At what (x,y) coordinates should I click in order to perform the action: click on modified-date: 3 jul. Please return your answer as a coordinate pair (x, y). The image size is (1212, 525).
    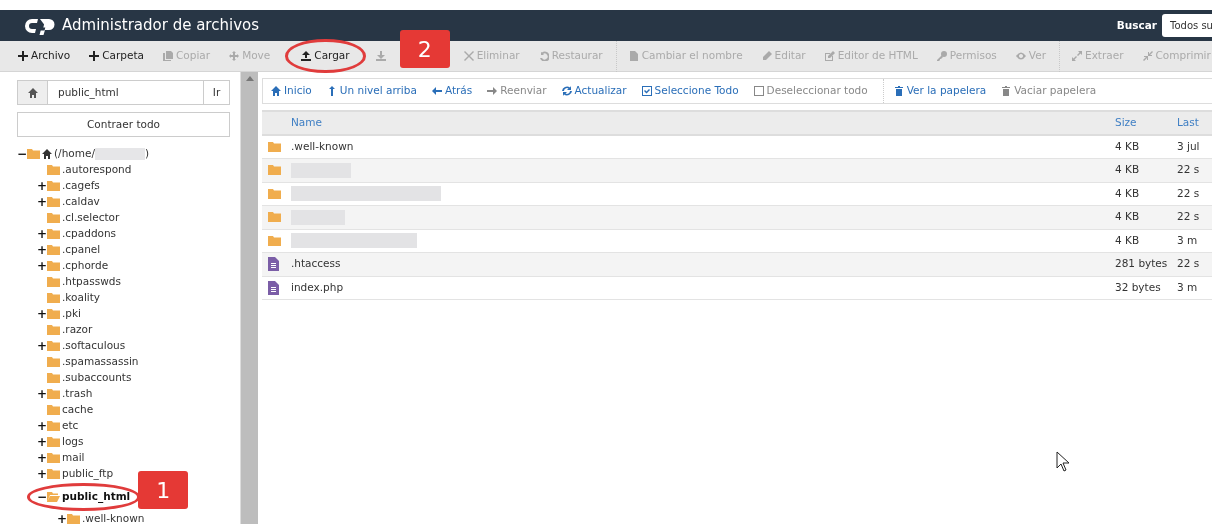
    Looking at the image, I should click on (1188, 146).